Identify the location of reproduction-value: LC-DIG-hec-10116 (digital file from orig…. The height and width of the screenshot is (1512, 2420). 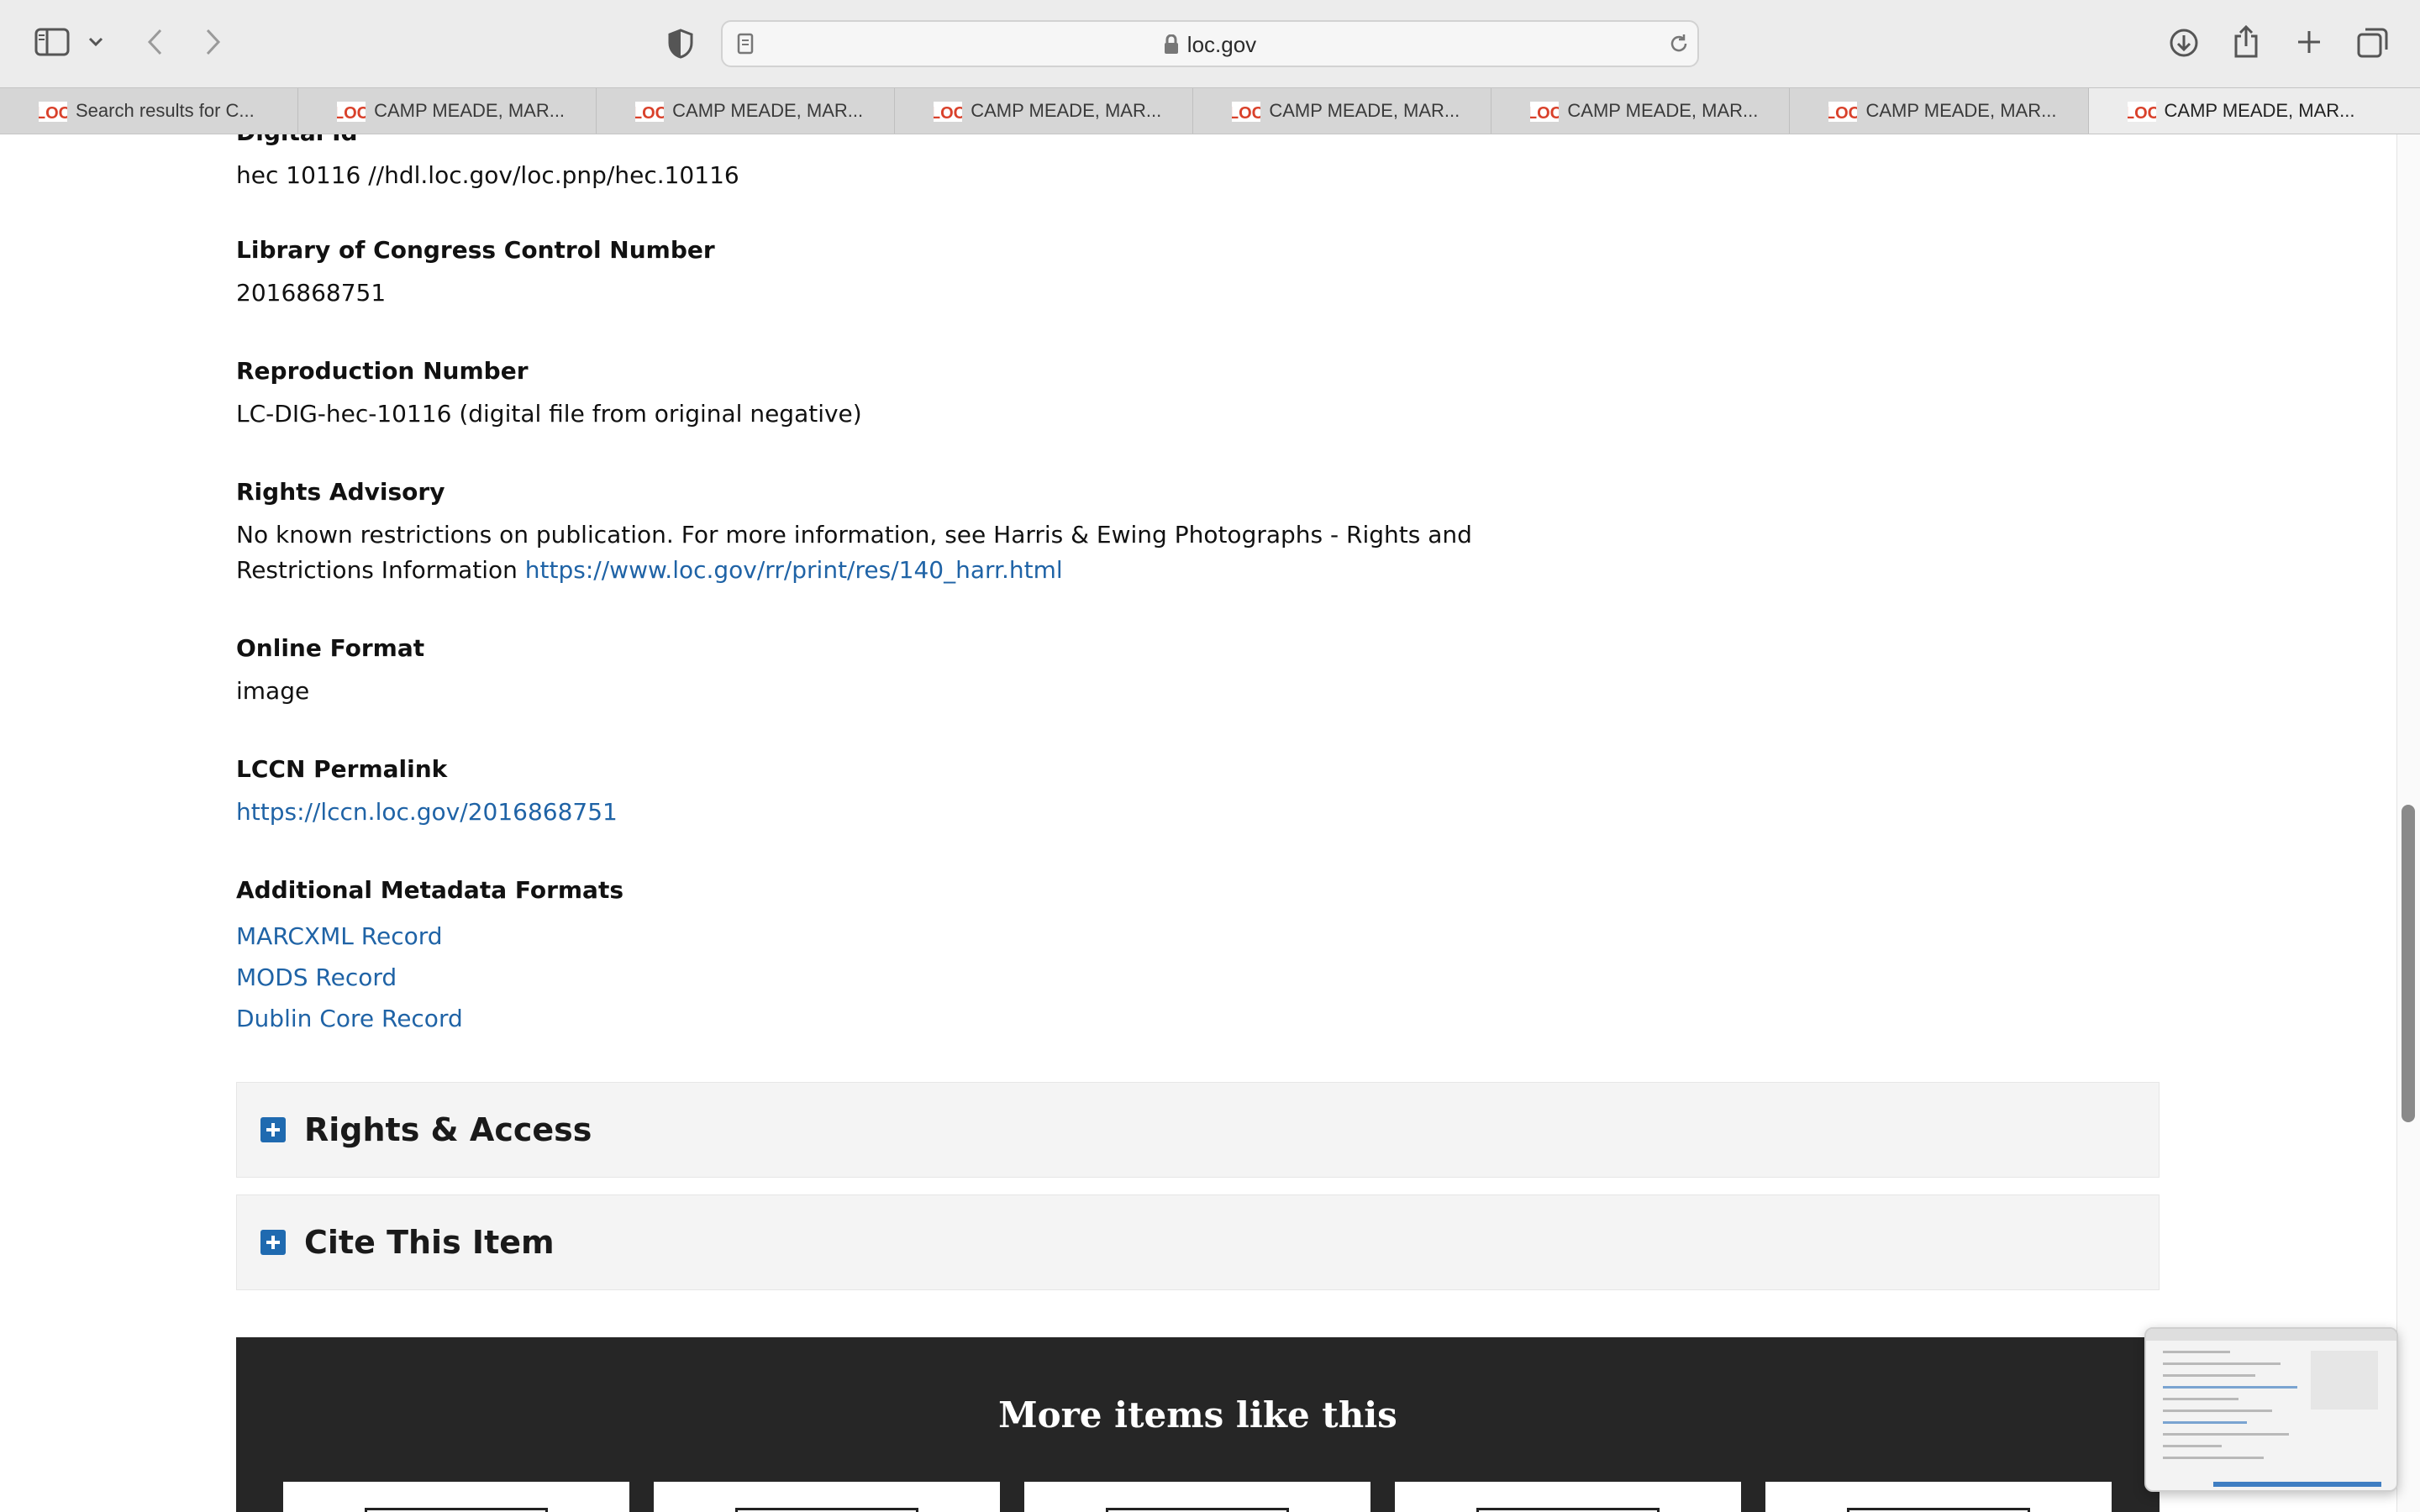
(549, 414).